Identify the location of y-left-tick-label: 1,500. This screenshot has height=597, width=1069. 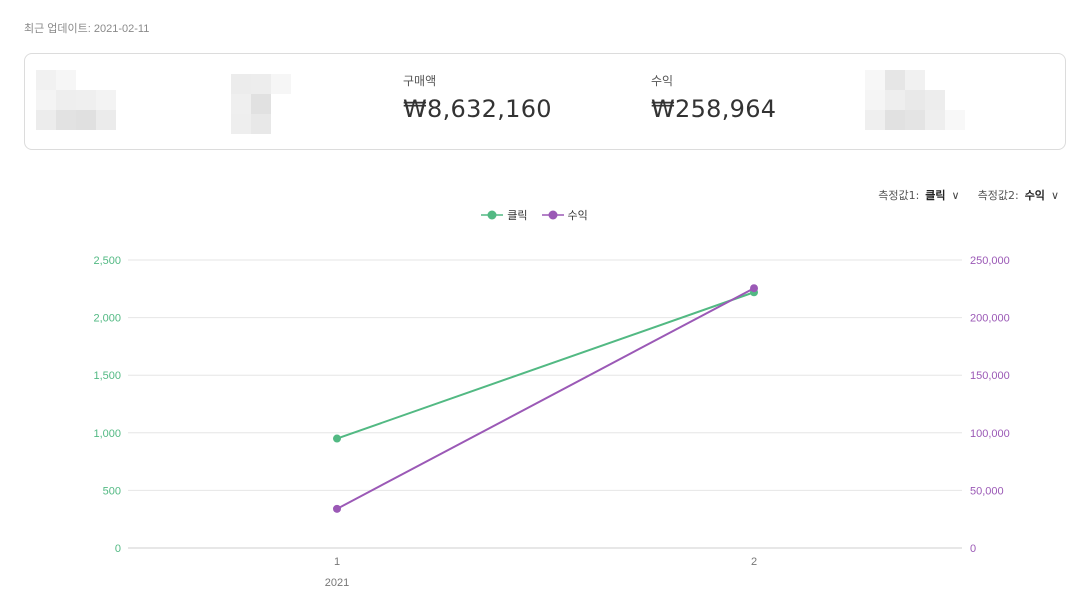
(107, 376).